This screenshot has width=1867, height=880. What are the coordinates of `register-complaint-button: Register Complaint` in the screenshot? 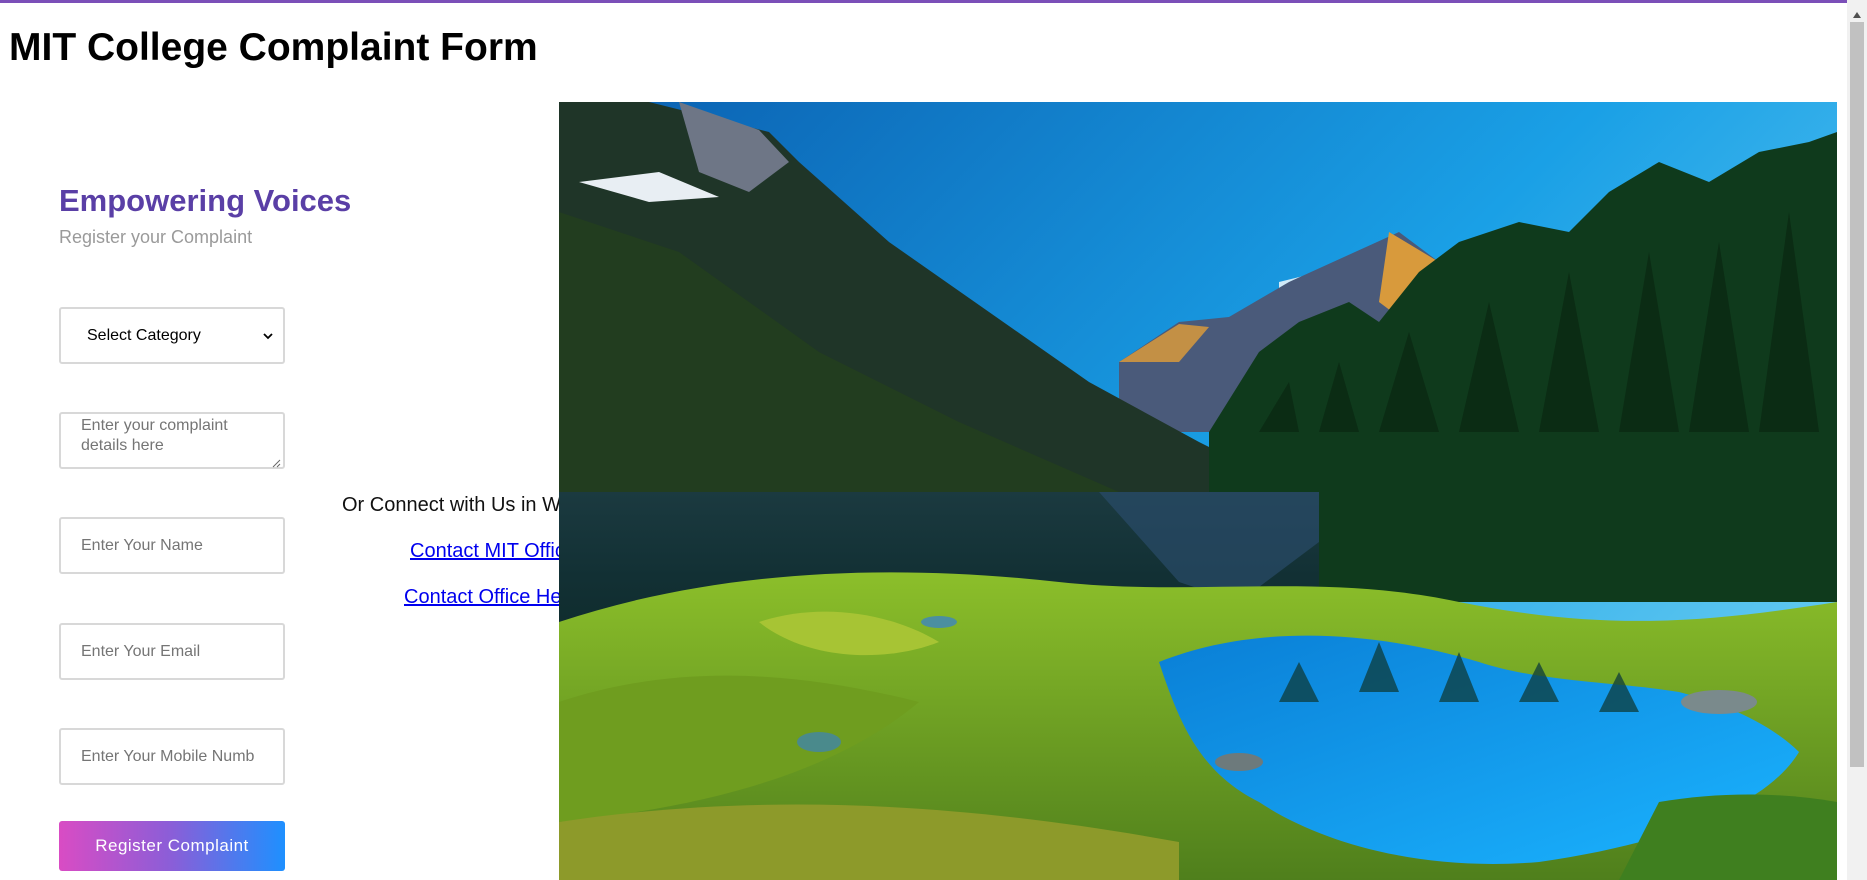 It's located at (172, 846).